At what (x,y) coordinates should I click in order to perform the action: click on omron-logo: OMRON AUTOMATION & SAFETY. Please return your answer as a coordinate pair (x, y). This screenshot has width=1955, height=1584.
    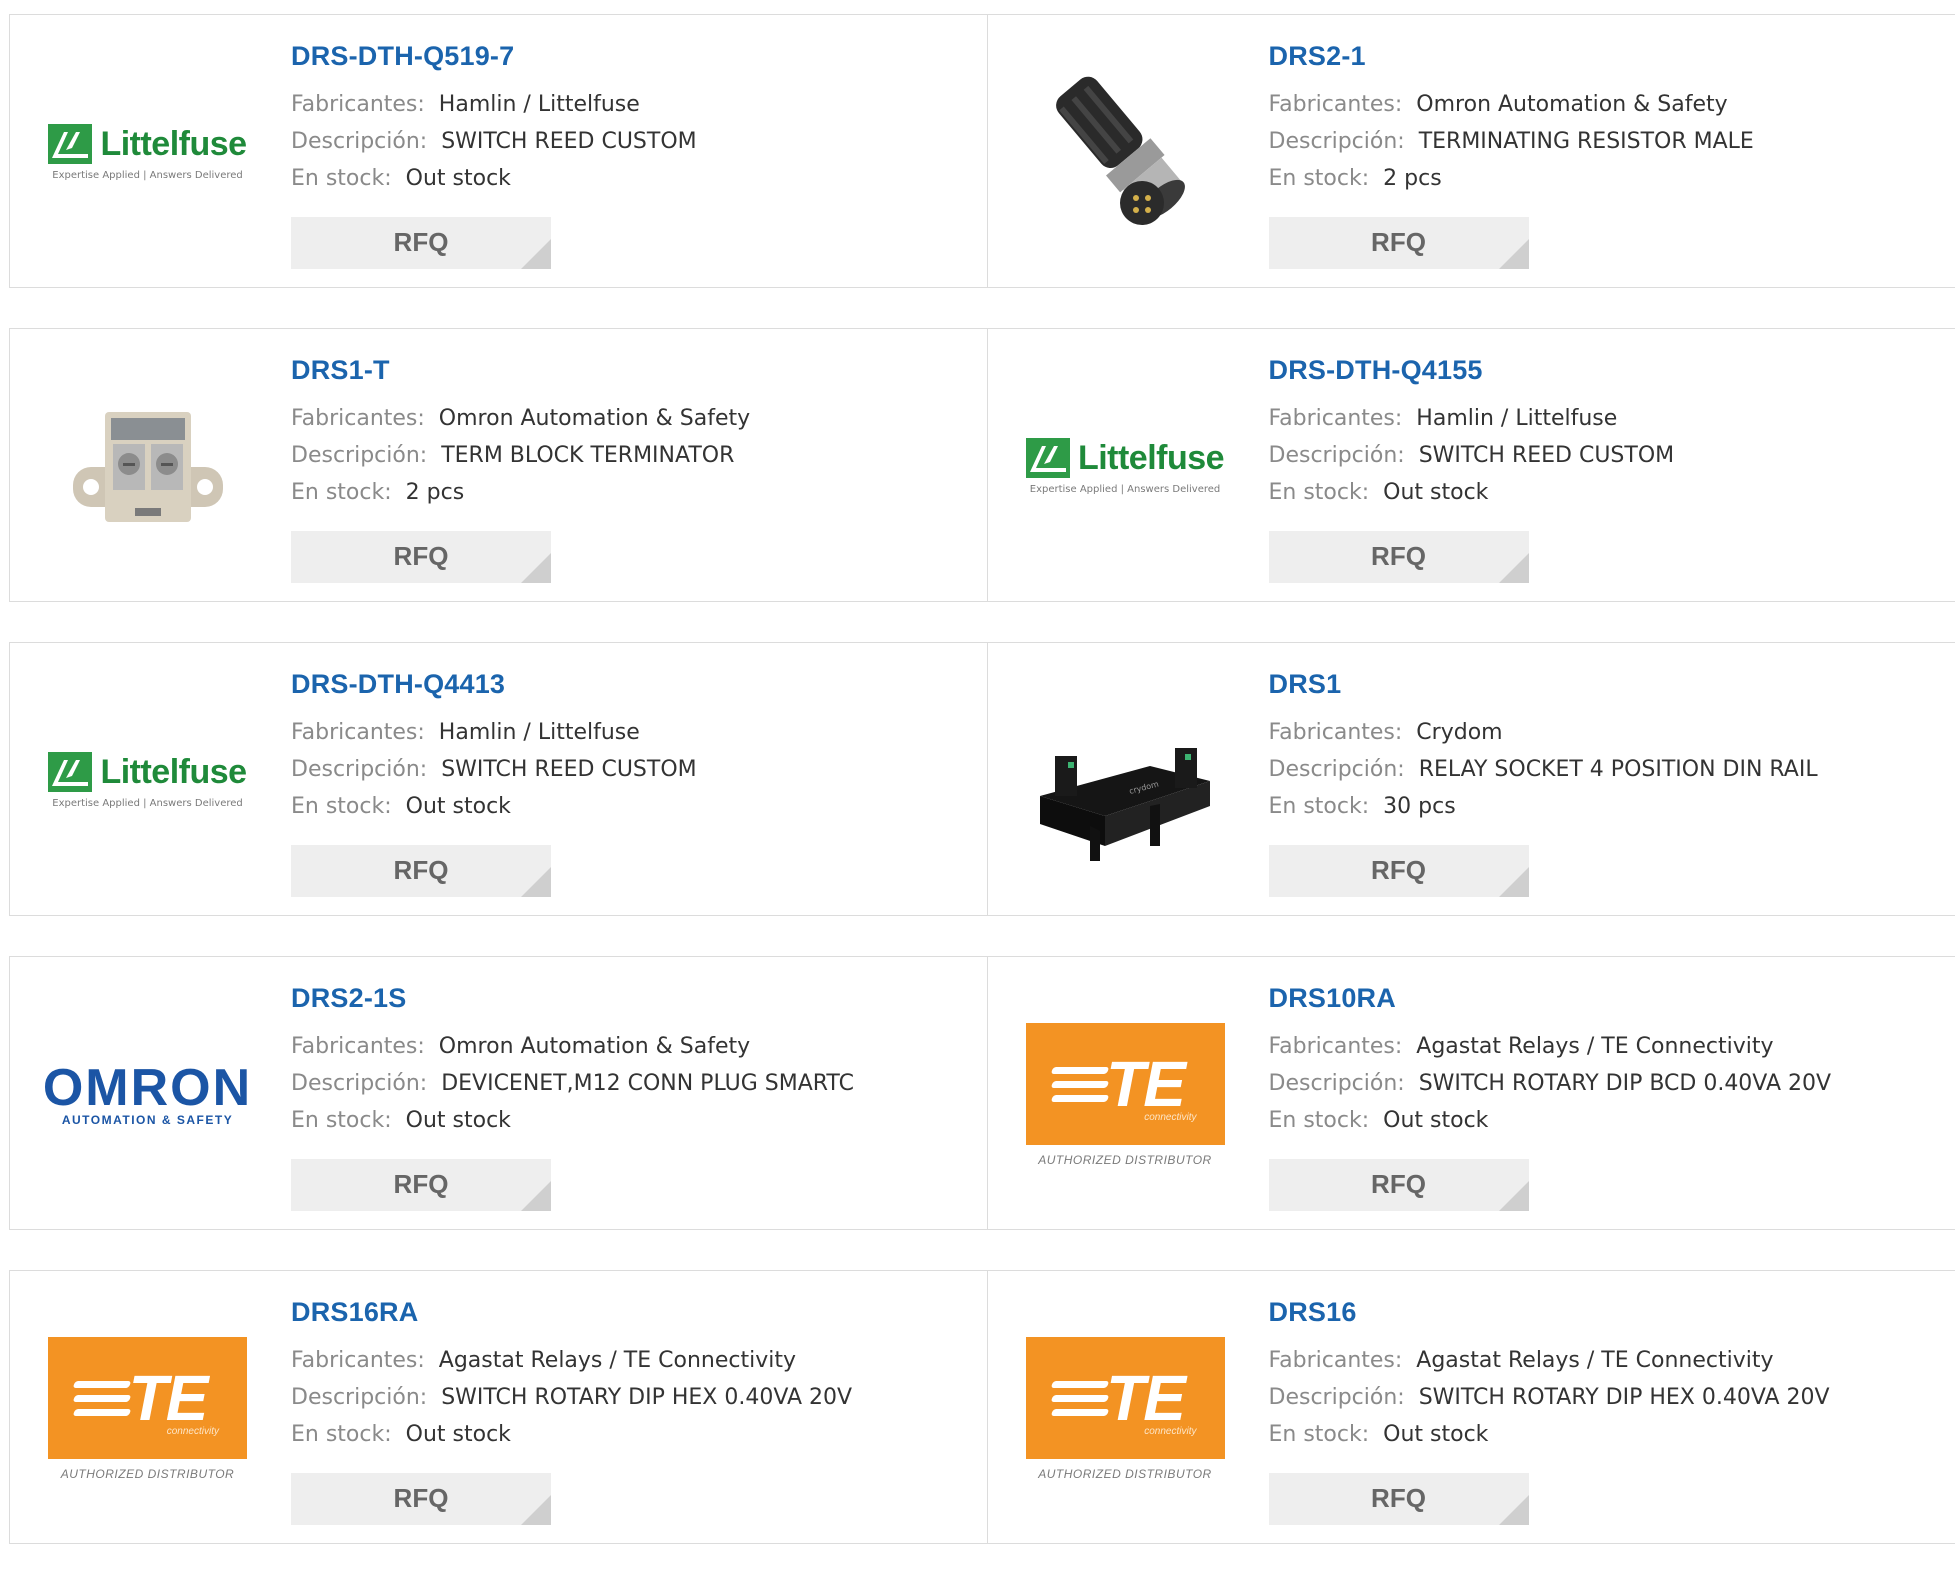
    Looking at the image, I should click on (147, 1095).